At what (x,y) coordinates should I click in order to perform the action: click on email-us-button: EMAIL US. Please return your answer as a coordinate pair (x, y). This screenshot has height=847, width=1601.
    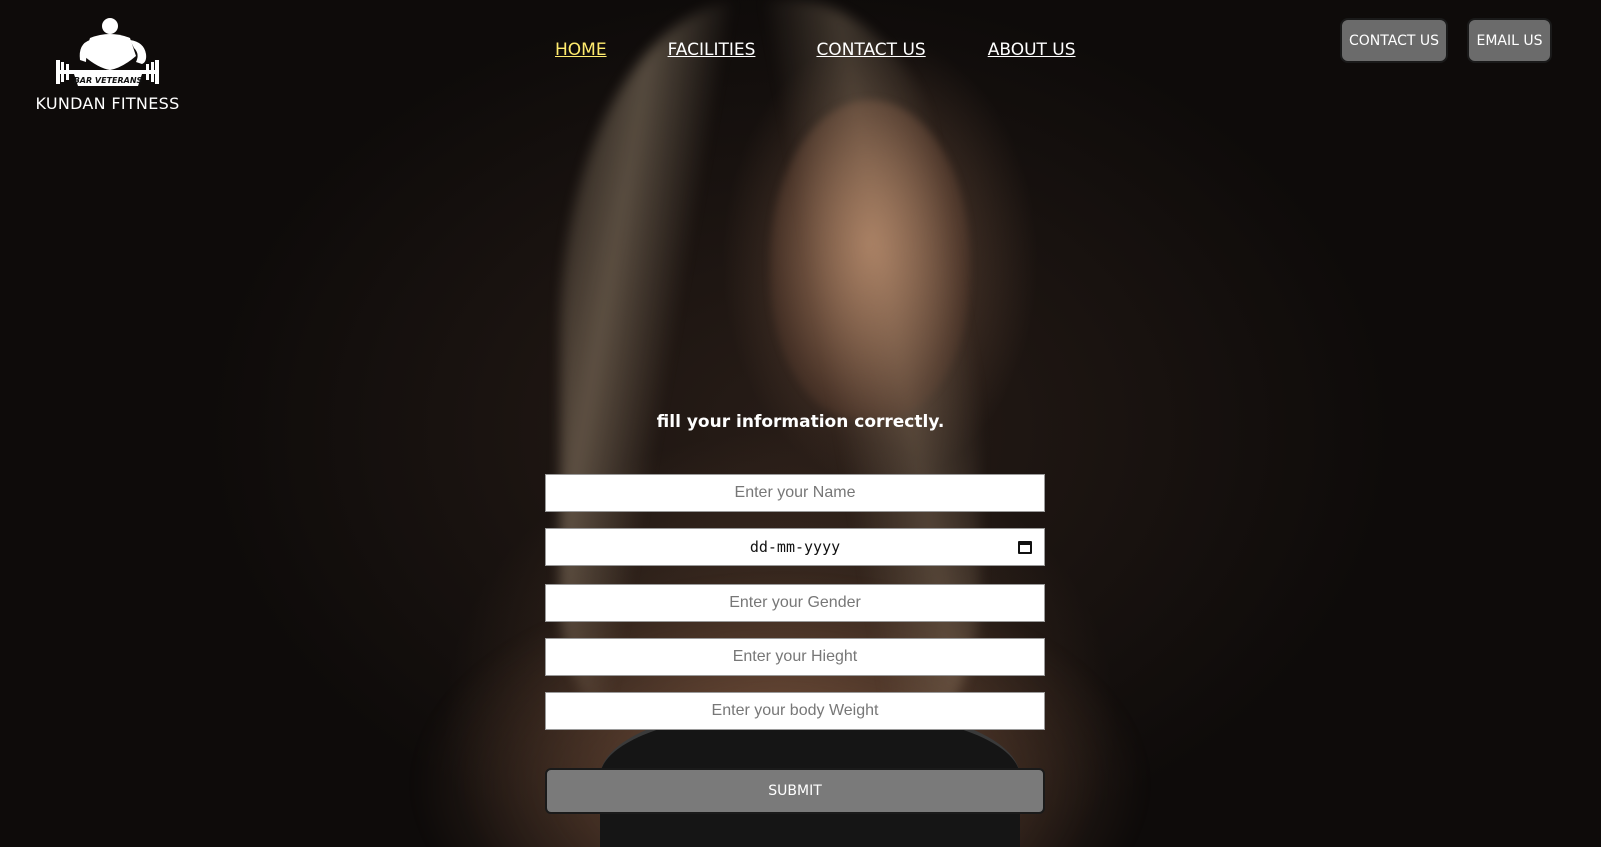
    Looking at the image, I should click on (1509, 40).